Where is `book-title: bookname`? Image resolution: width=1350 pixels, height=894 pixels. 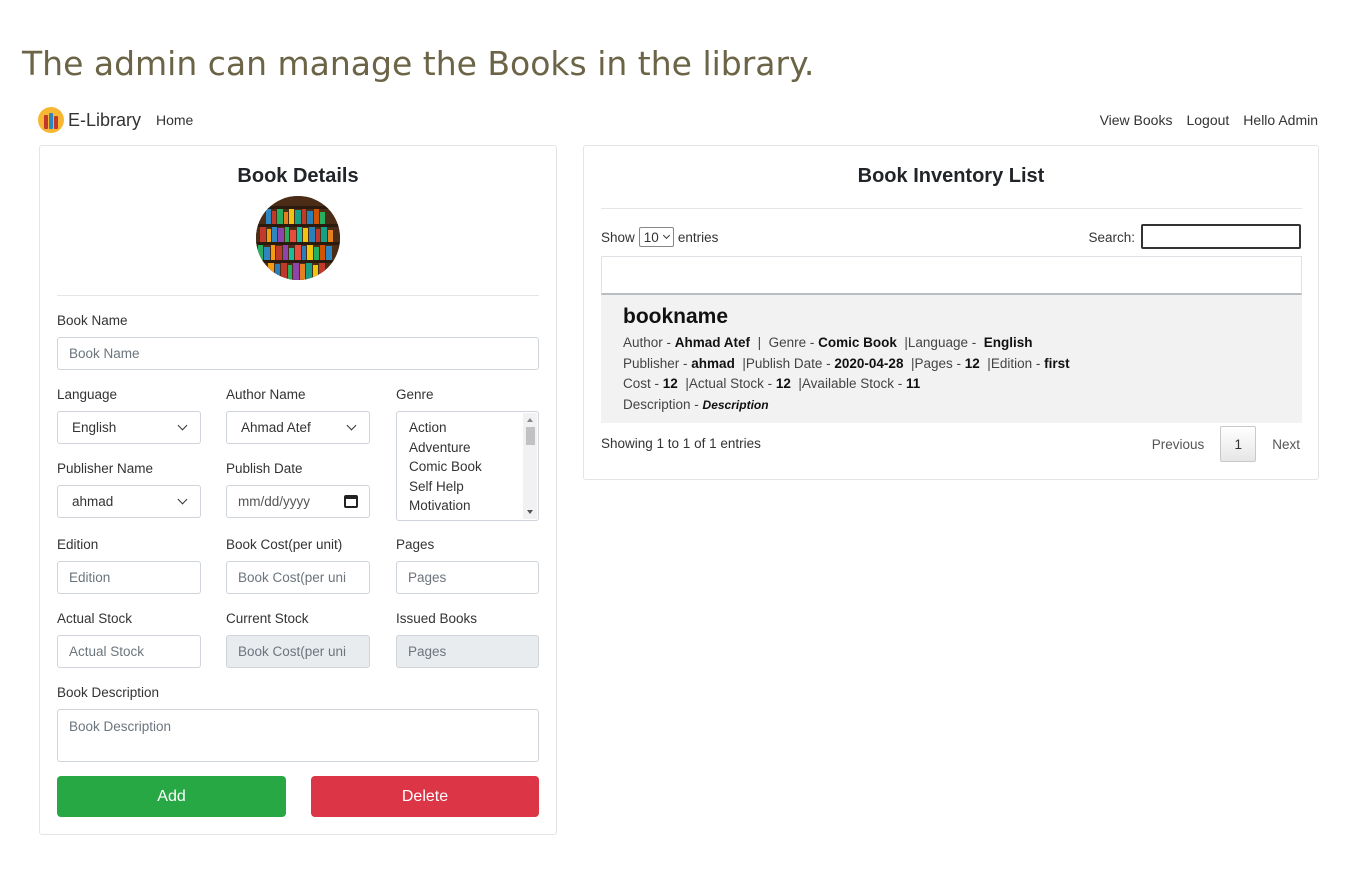 book-title: bookname is located at coordinates (676, 316).